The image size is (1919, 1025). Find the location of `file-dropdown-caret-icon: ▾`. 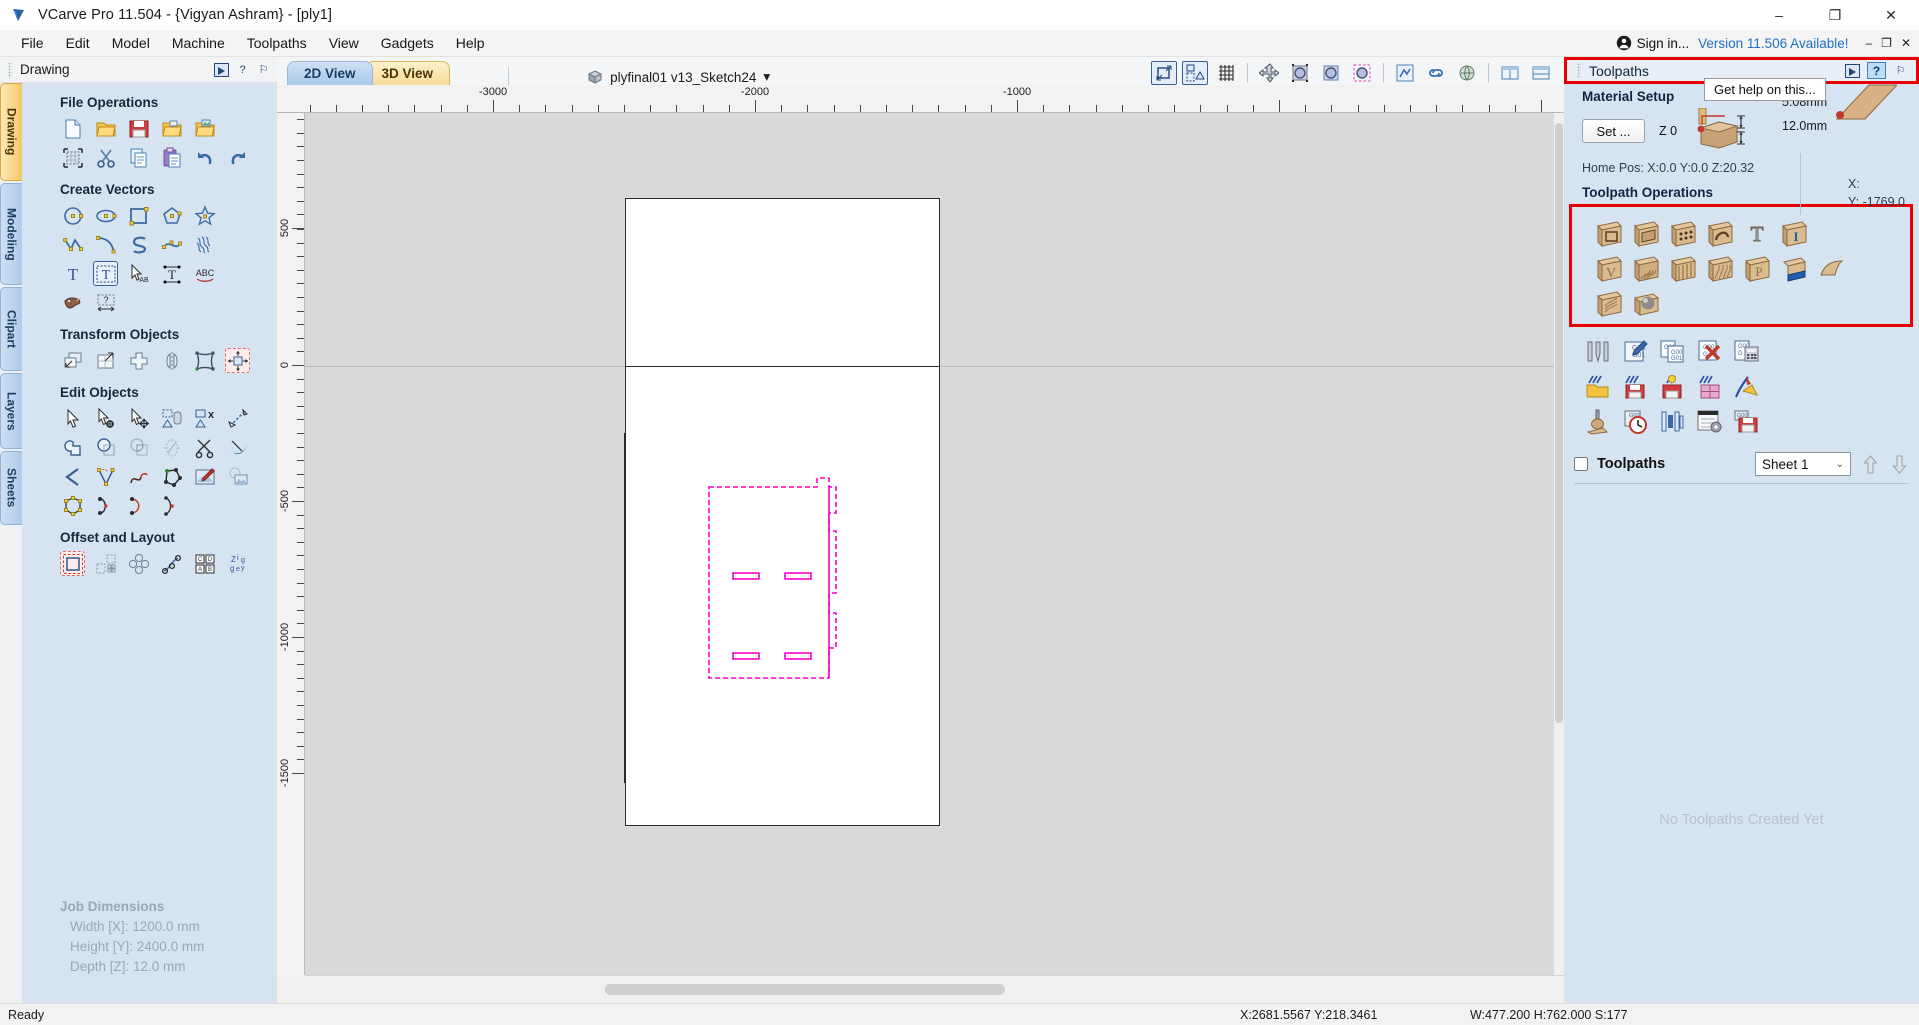

file-dropdown-caret-icon: ▾ is located at coordinates (766, 77).